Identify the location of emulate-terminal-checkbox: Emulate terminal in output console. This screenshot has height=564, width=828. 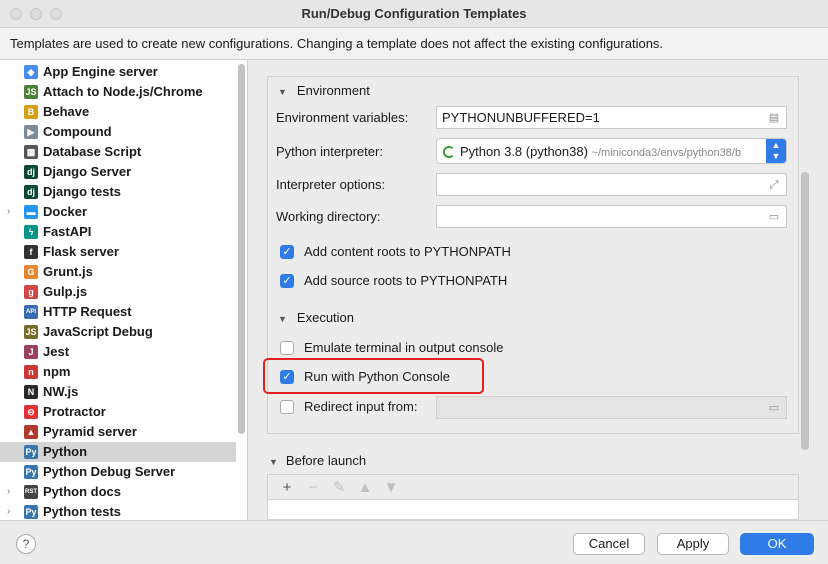
(391, 347).